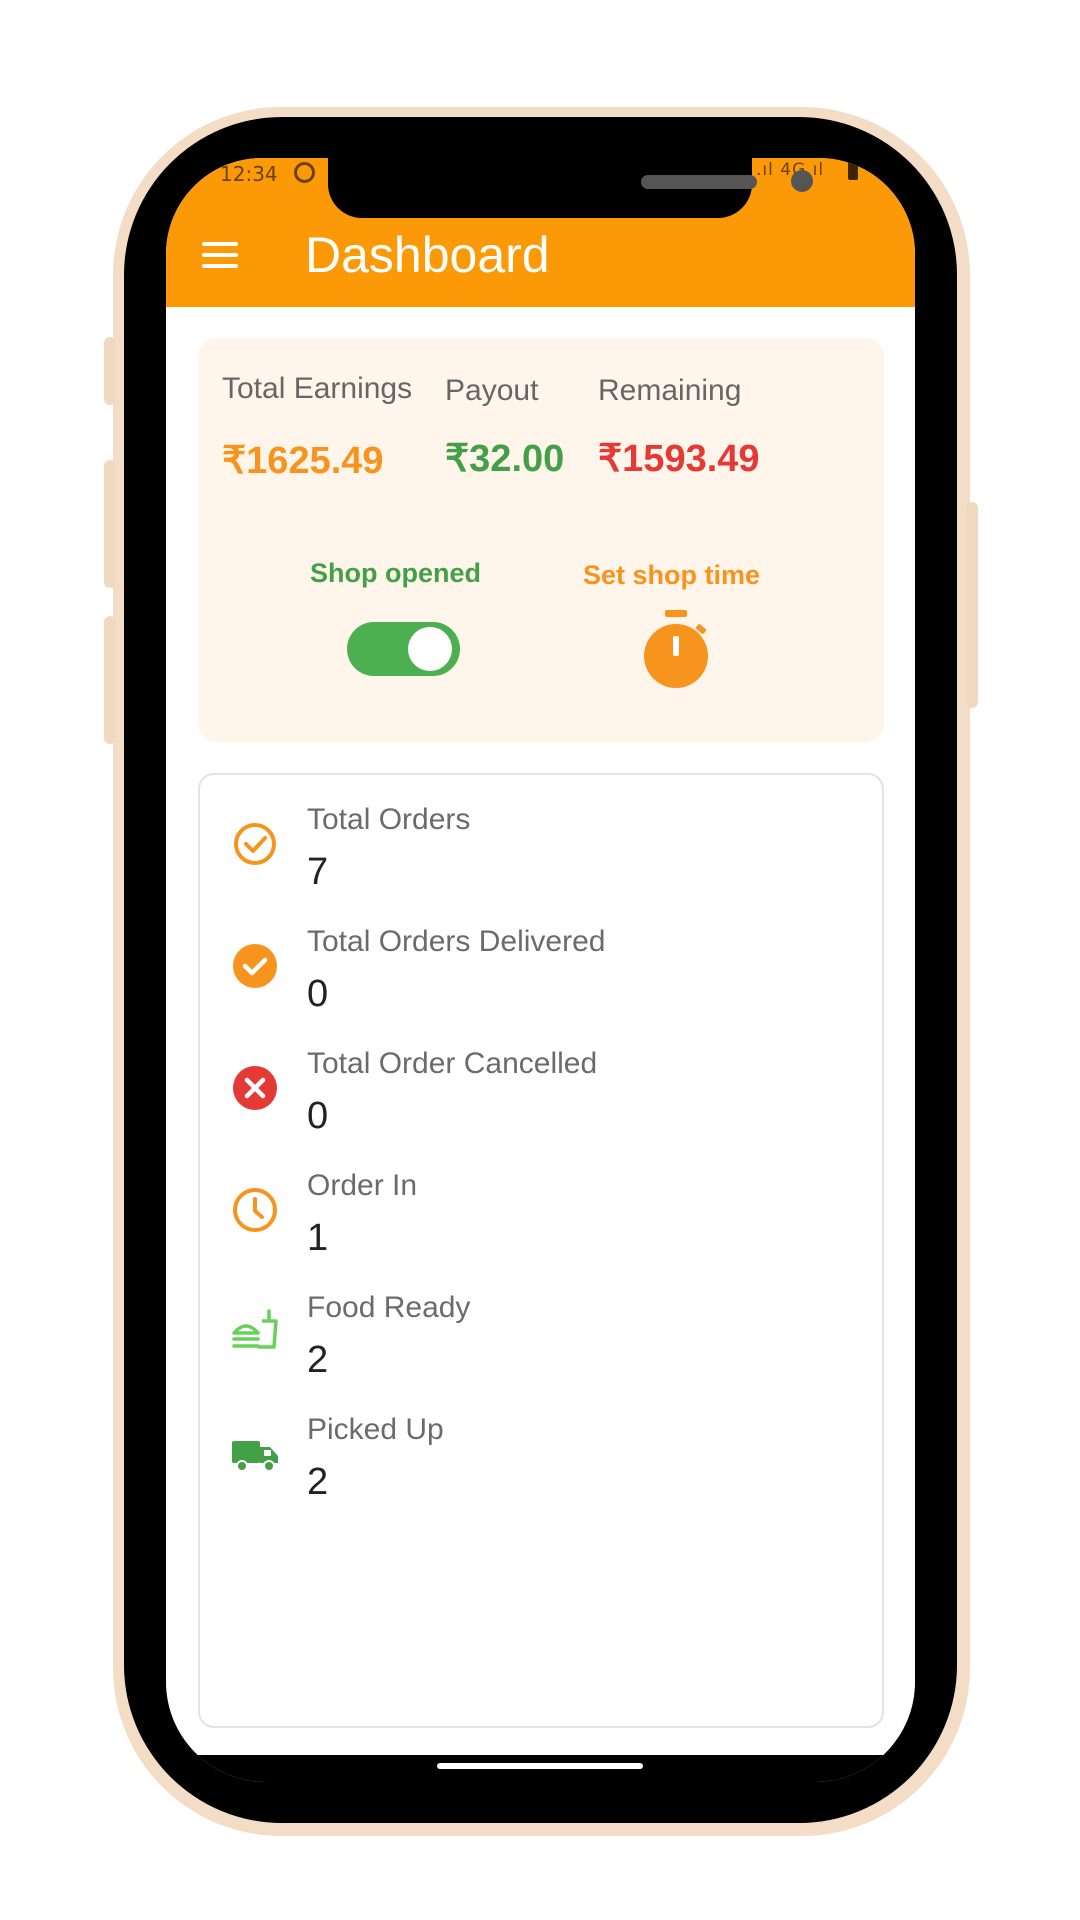  What do you see at coordinates (403, 649) in the screenshot?
I see `shop-open-toggle` at bounding box center [403, 649].